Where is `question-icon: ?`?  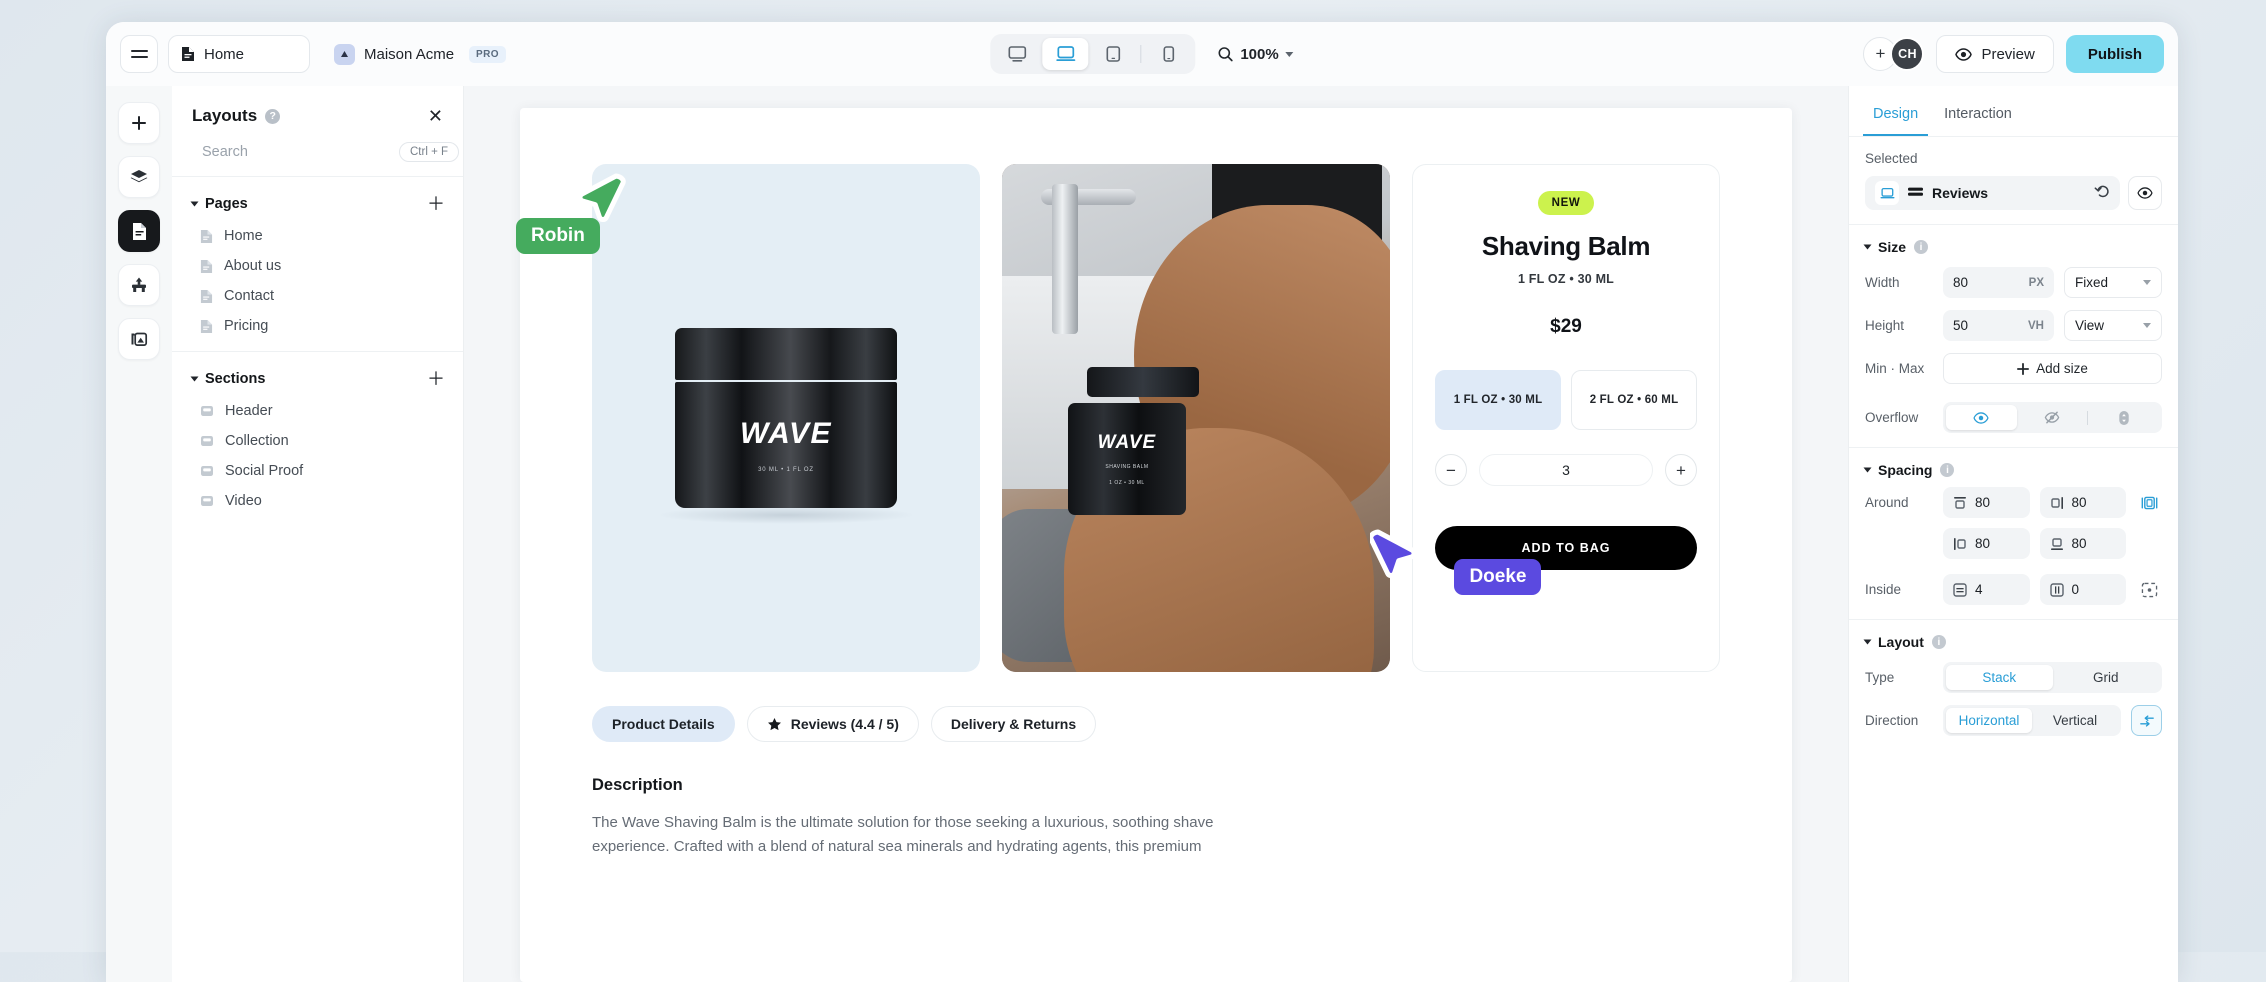 question-icon: ? is located at coordinates (273, 116).